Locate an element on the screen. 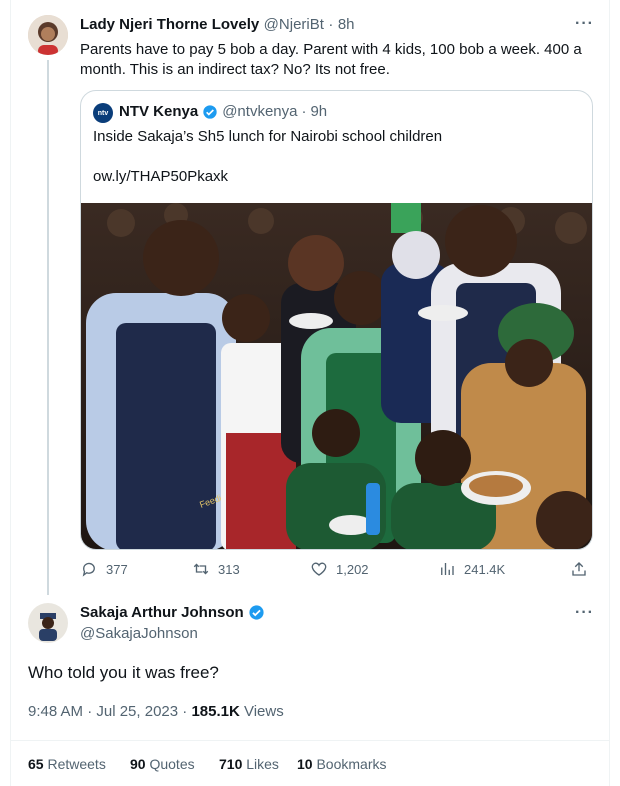  stat-likes-label: Likes is located at coordinates (260, 764).